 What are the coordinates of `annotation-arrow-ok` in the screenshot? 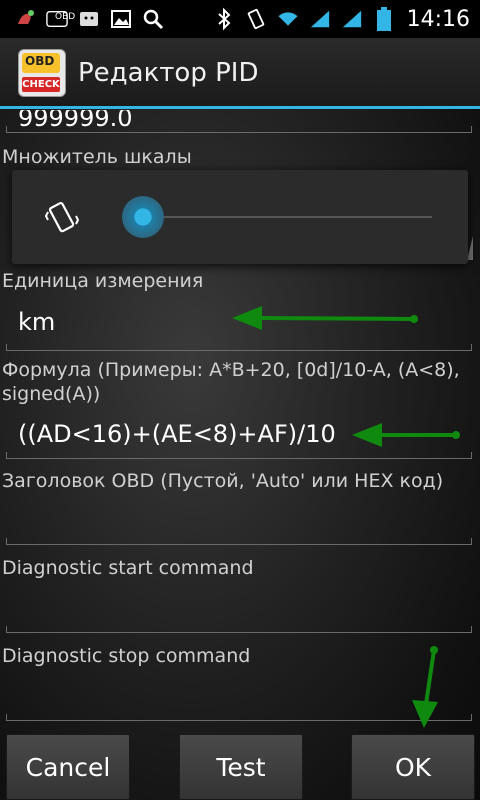 It's located at (425, 687).